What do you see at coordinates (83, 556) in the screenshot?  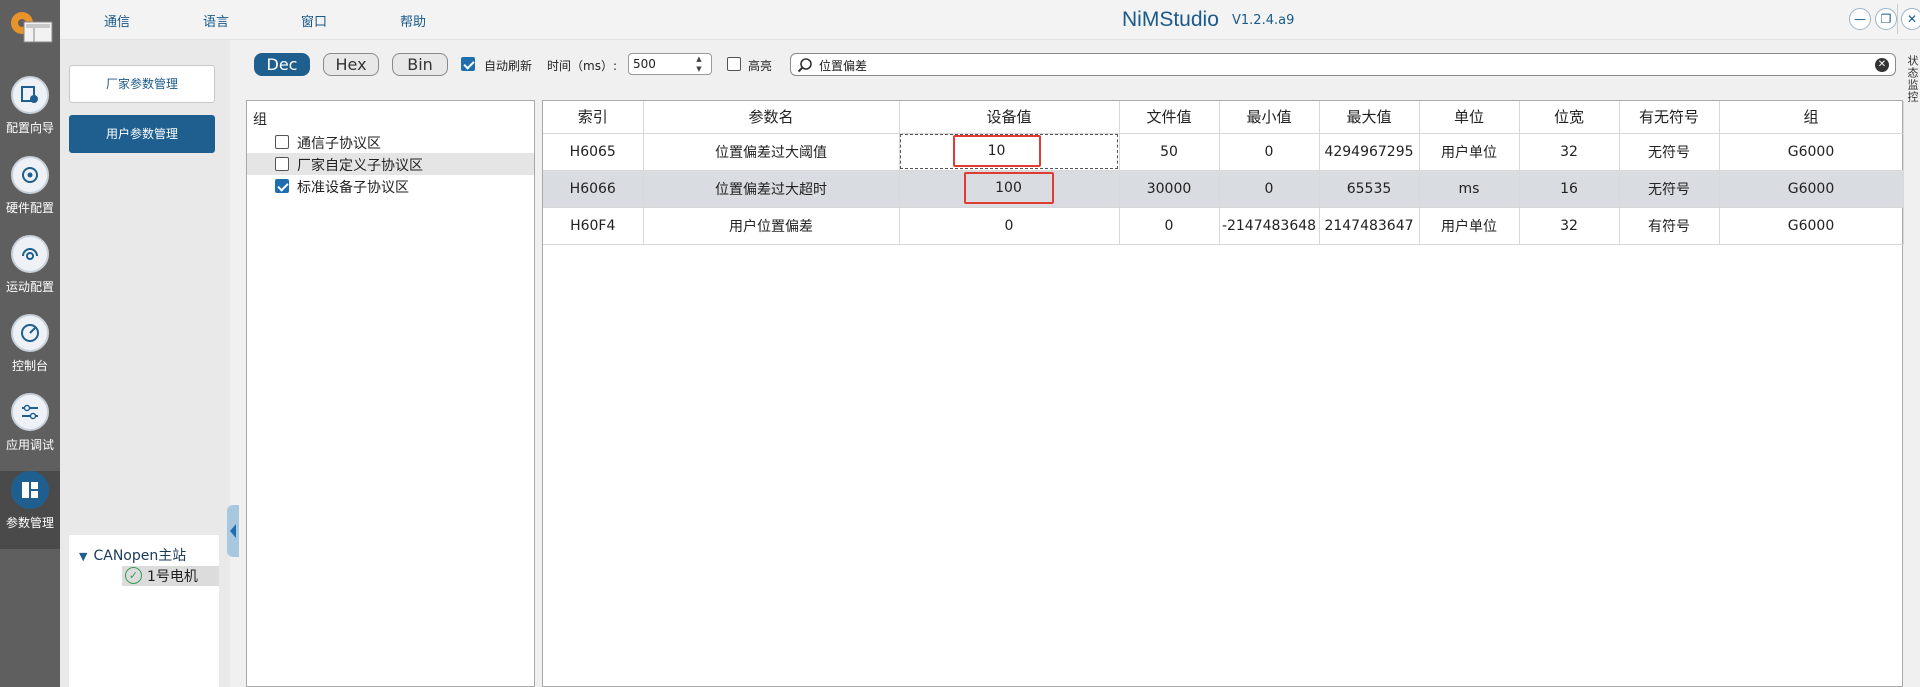 I see `expand-triangle-icon: ▼` at bounding box center [83, 556].